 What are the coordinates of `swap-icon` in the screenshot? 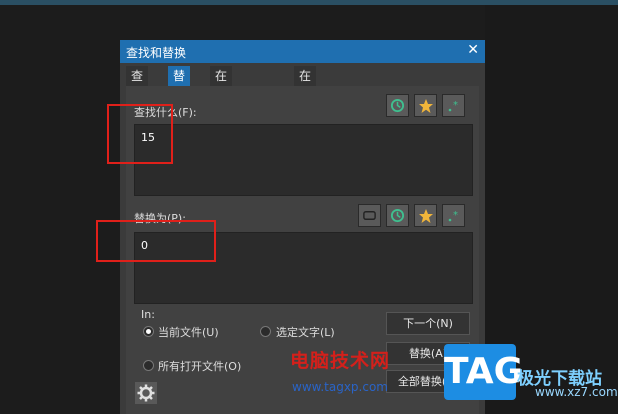 It's located at (369, 215).